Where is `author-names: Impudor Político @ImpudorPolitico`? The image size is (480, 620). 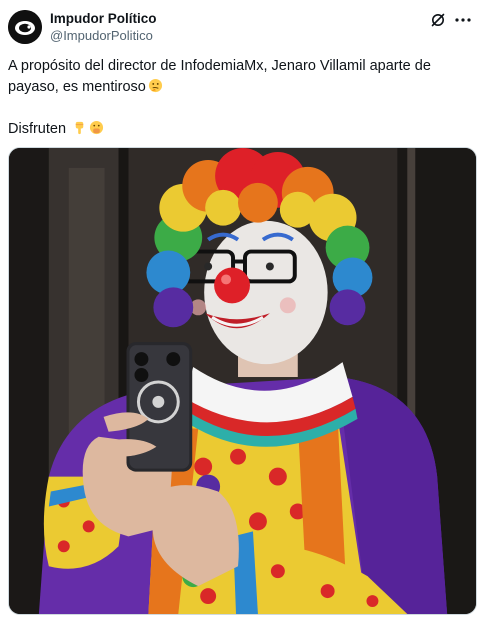 author-names: Impudor Político @ImpudorPolitico is located at coordinates (103, 27).